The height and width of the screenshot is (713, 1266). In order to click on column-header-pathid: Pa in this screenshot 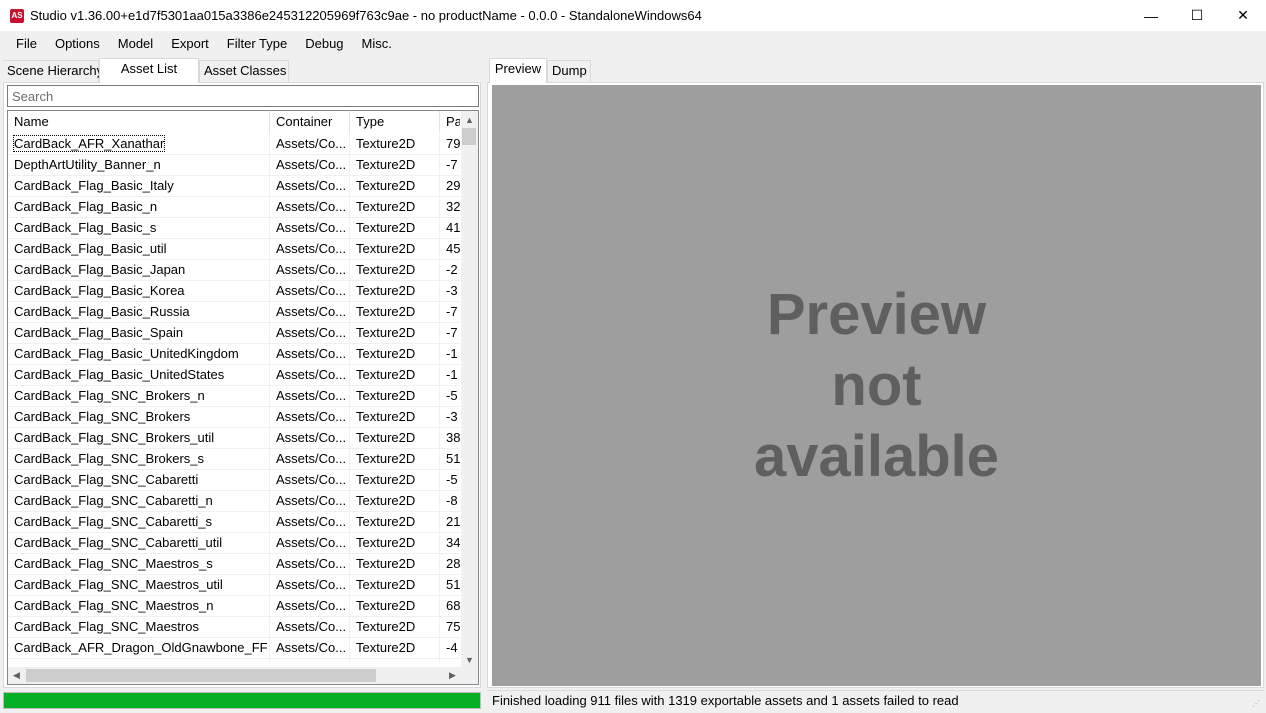, I will do `click(450, 122)`.